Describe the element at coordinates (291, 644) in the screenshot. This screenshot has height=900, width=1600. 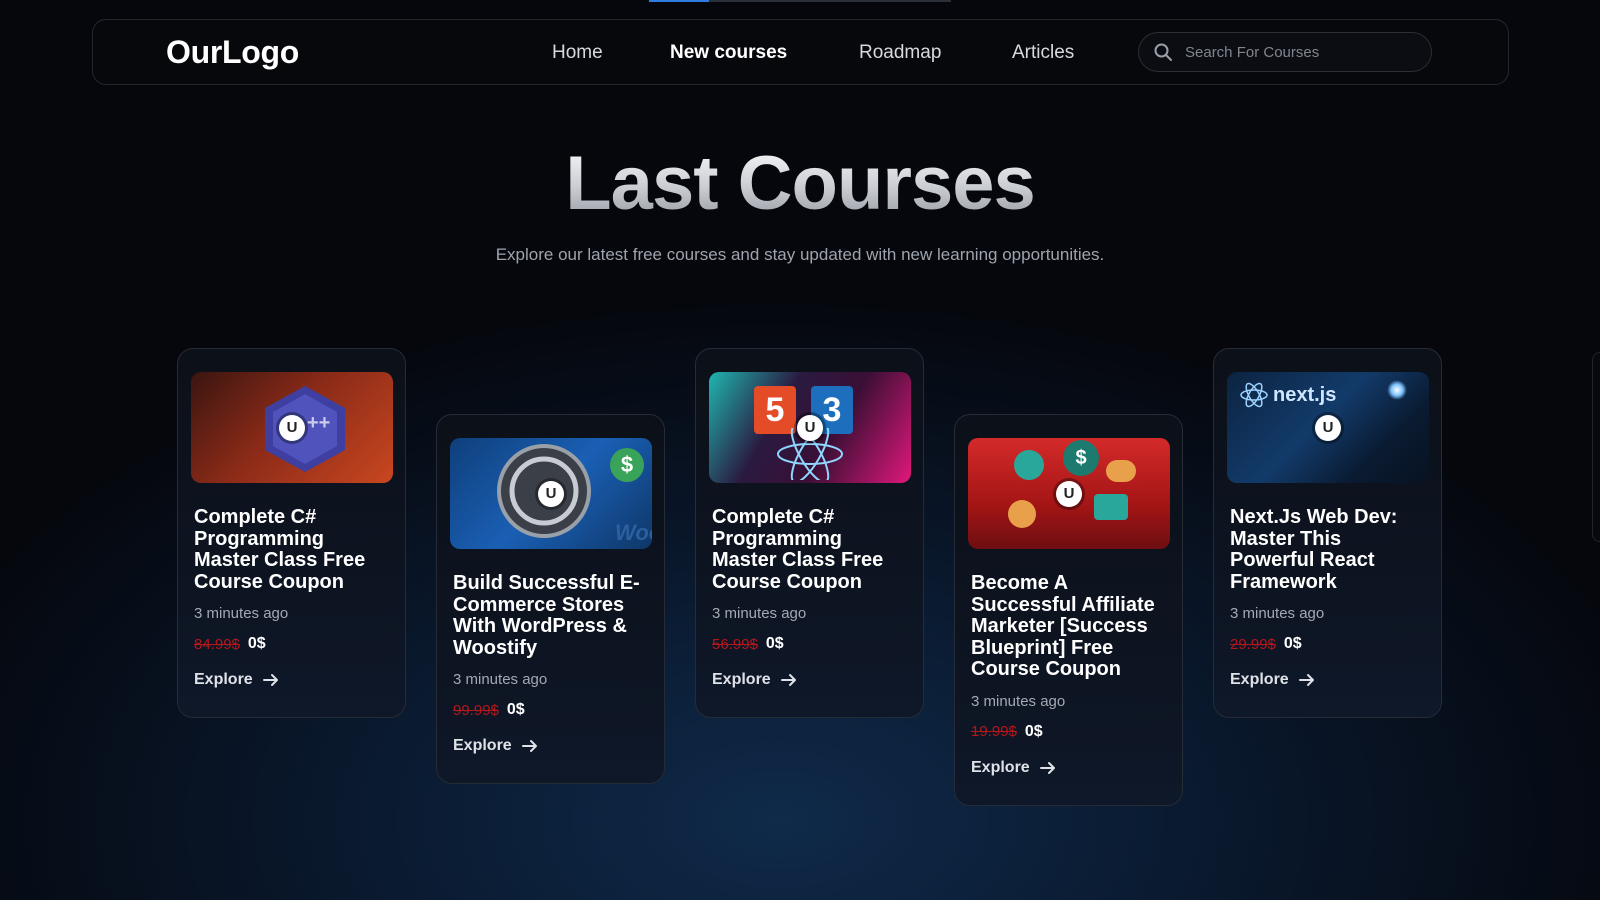
I see `course-price: 84.99$ 0$` at that location.